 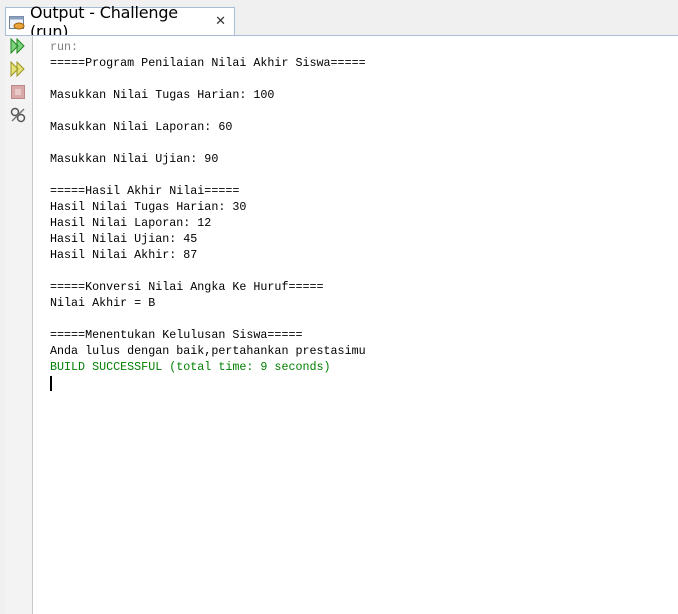 What do you see at coordinates (18, 69) in the screenshot?
I see `rerun-with-options-icon` at bounding box center [18, 69].